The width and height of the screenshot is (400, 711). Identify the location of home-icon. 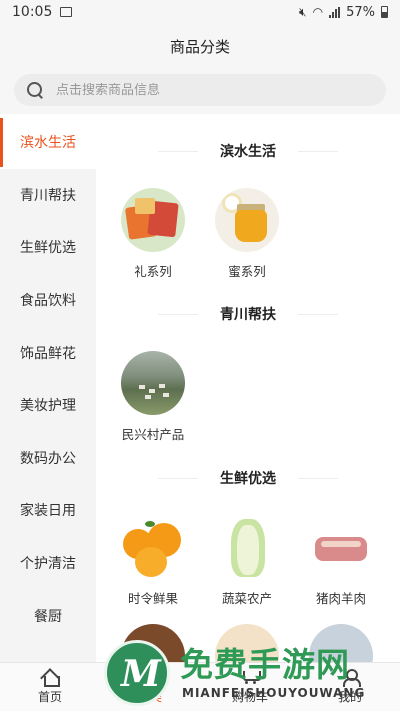
(50, 678).